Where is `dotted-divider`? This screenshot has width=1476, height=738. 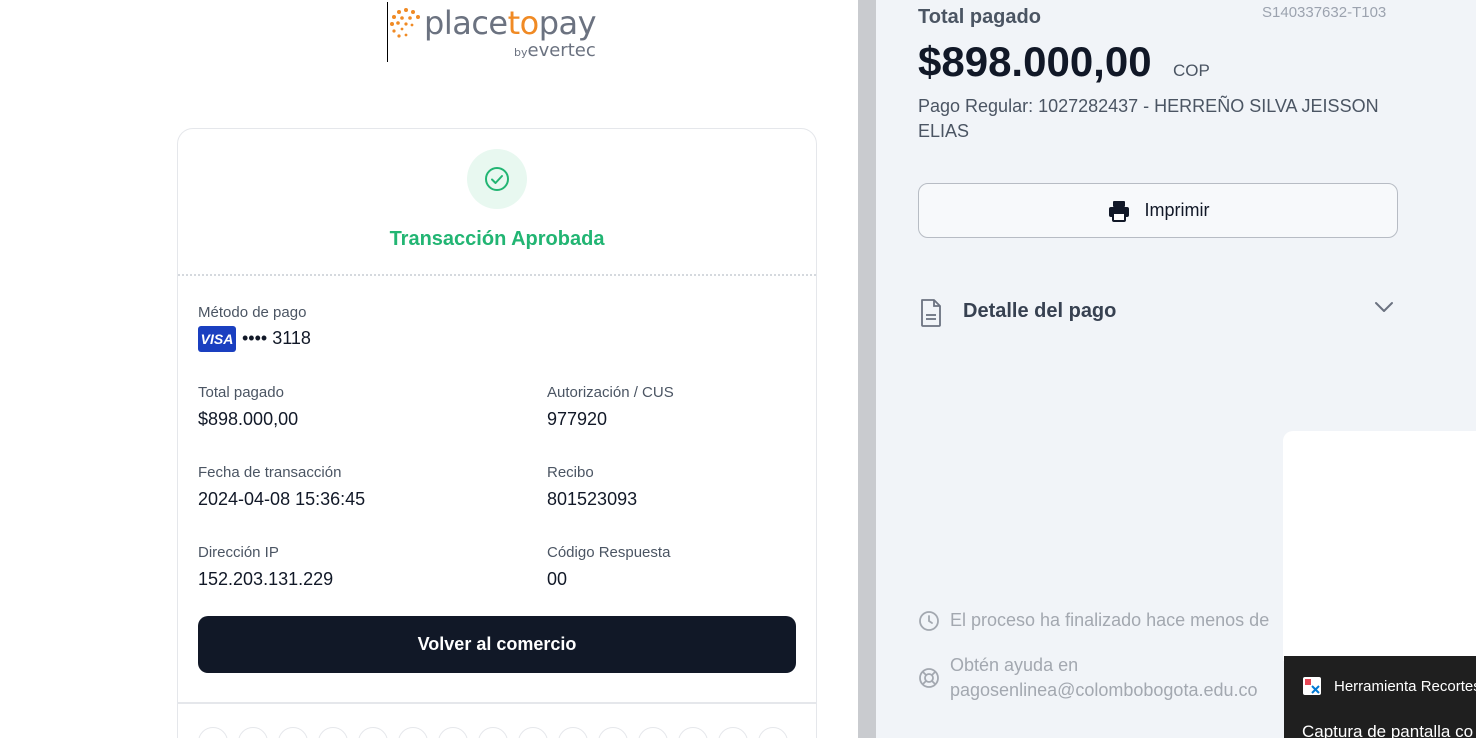 dotted-divider is located at coordinates (497, 275).